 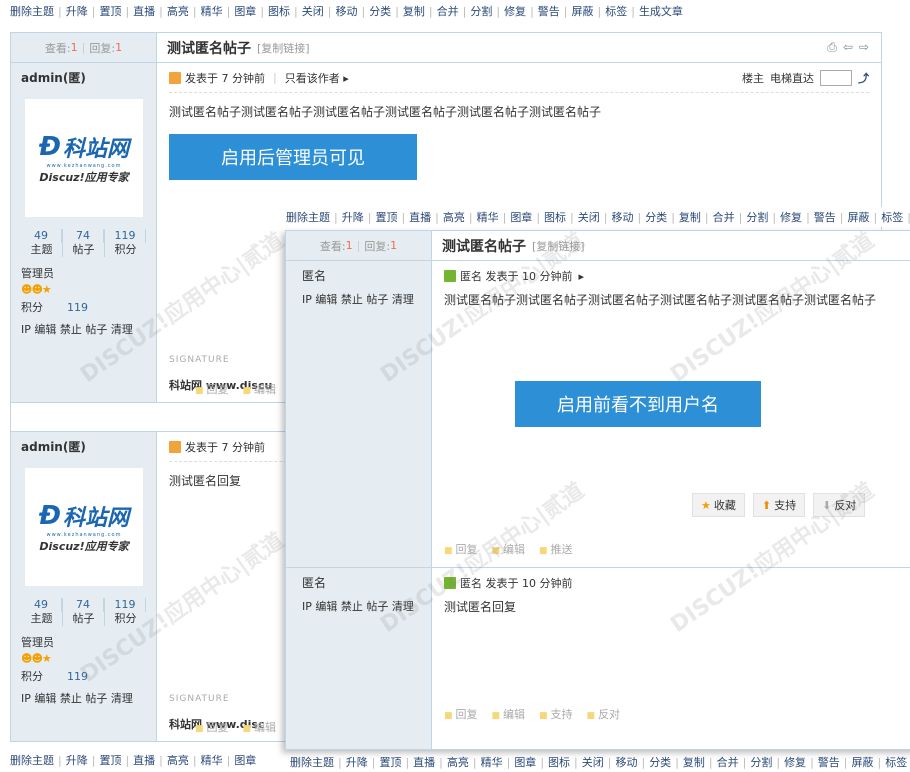 I want to click on support-link: 支持, so click(x=556, y=714).